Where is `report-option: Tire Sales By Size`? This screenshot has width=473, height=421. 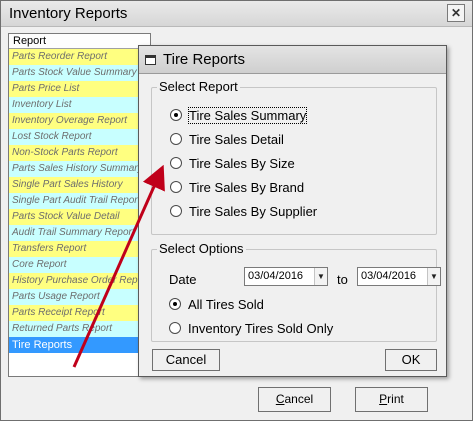 report-option: Tire Sales By Size is located at coordinates (232, 163).